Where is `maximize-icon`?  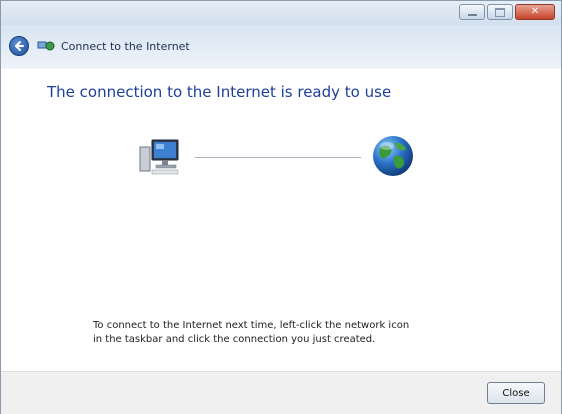 maximize-icon is located at coordinates (500, 12).